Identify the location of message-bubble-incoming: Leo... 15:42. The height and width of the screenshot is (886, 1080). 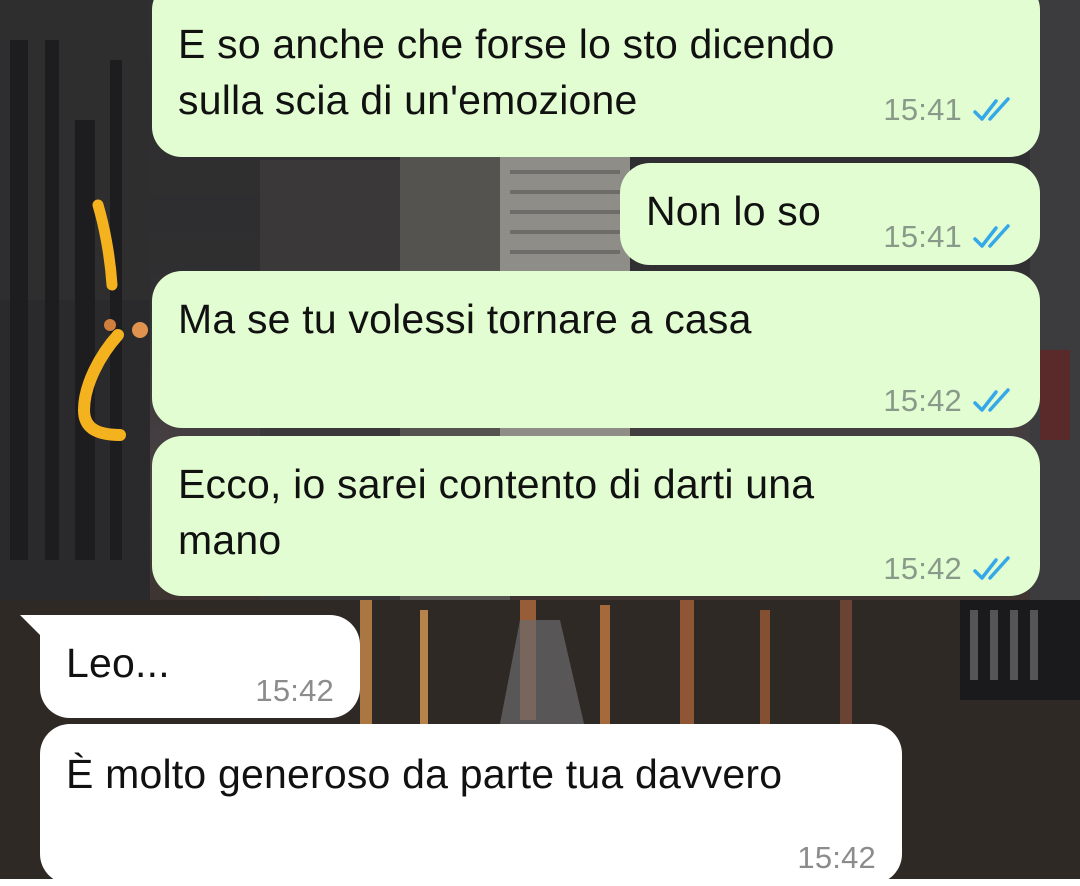
(200, 666).